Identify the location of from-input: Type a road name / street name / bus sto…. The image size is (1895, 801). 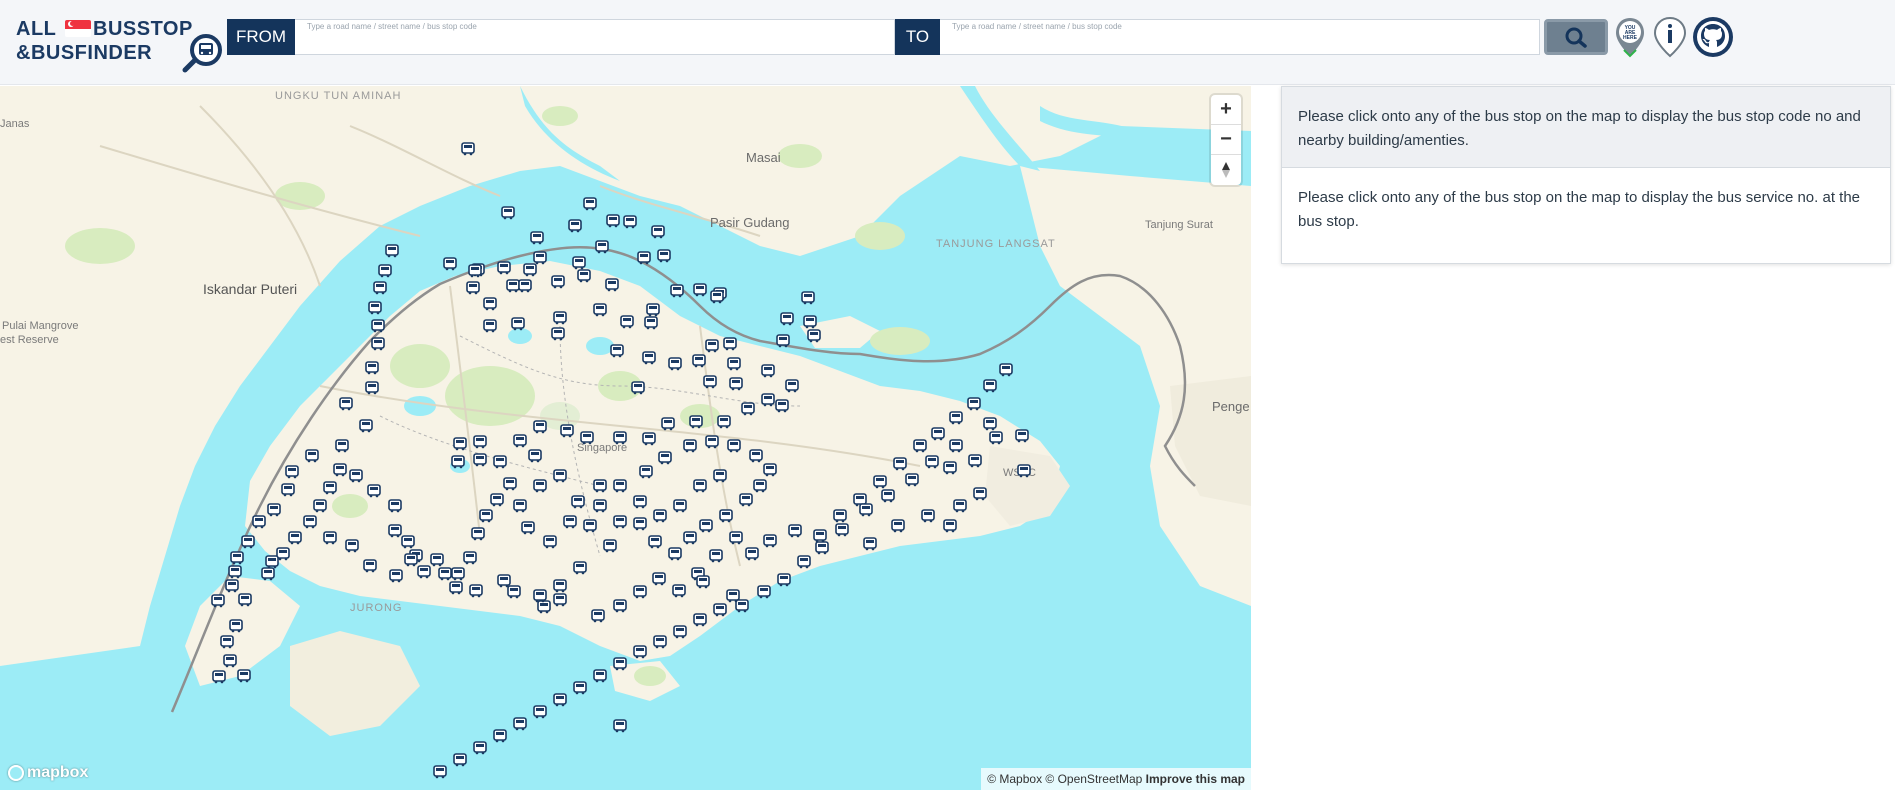
(595, 37).